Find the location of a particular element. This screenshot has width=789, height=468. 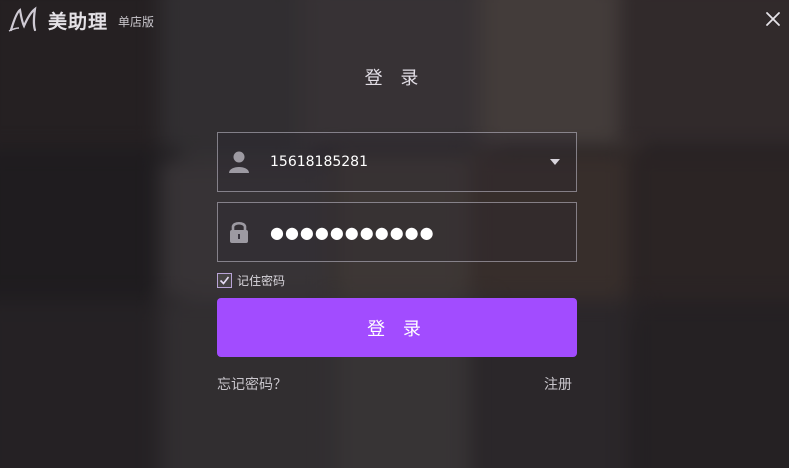

password-field: ●●●●●●●●●●● is located at coordinates (397, 232).